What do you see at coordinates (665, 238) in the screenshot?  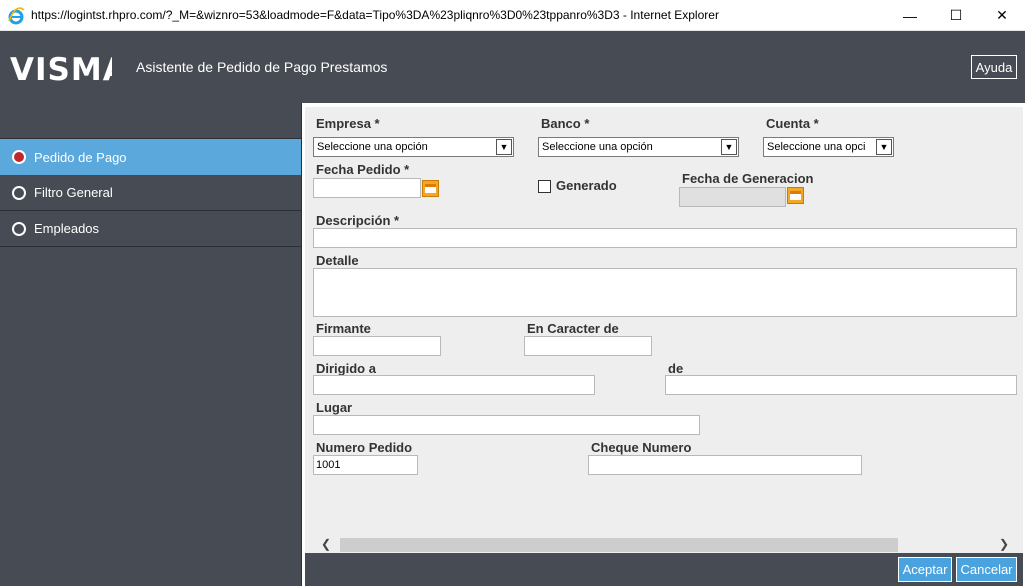 I see `descripcion-input` at bounding box center [665, 238].